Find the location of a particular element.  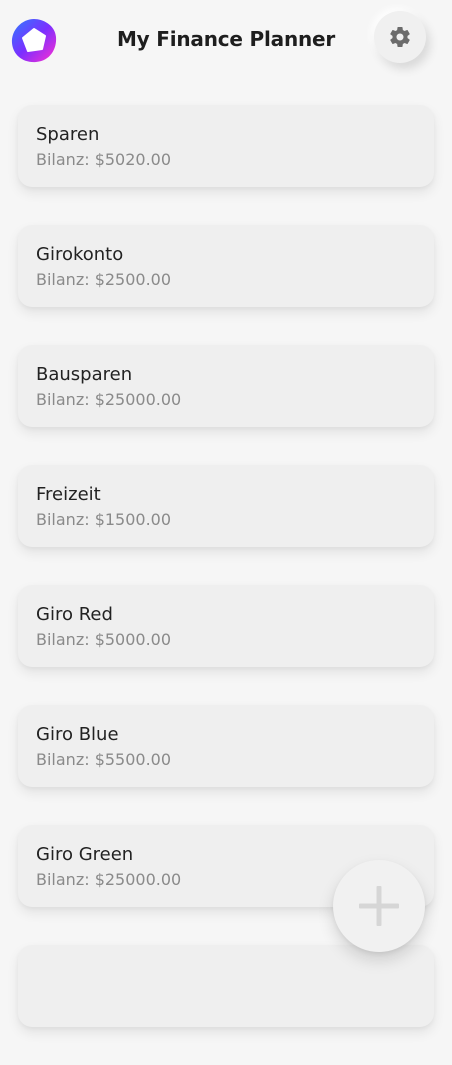

plus-icon is located at coordinates (379, 906).